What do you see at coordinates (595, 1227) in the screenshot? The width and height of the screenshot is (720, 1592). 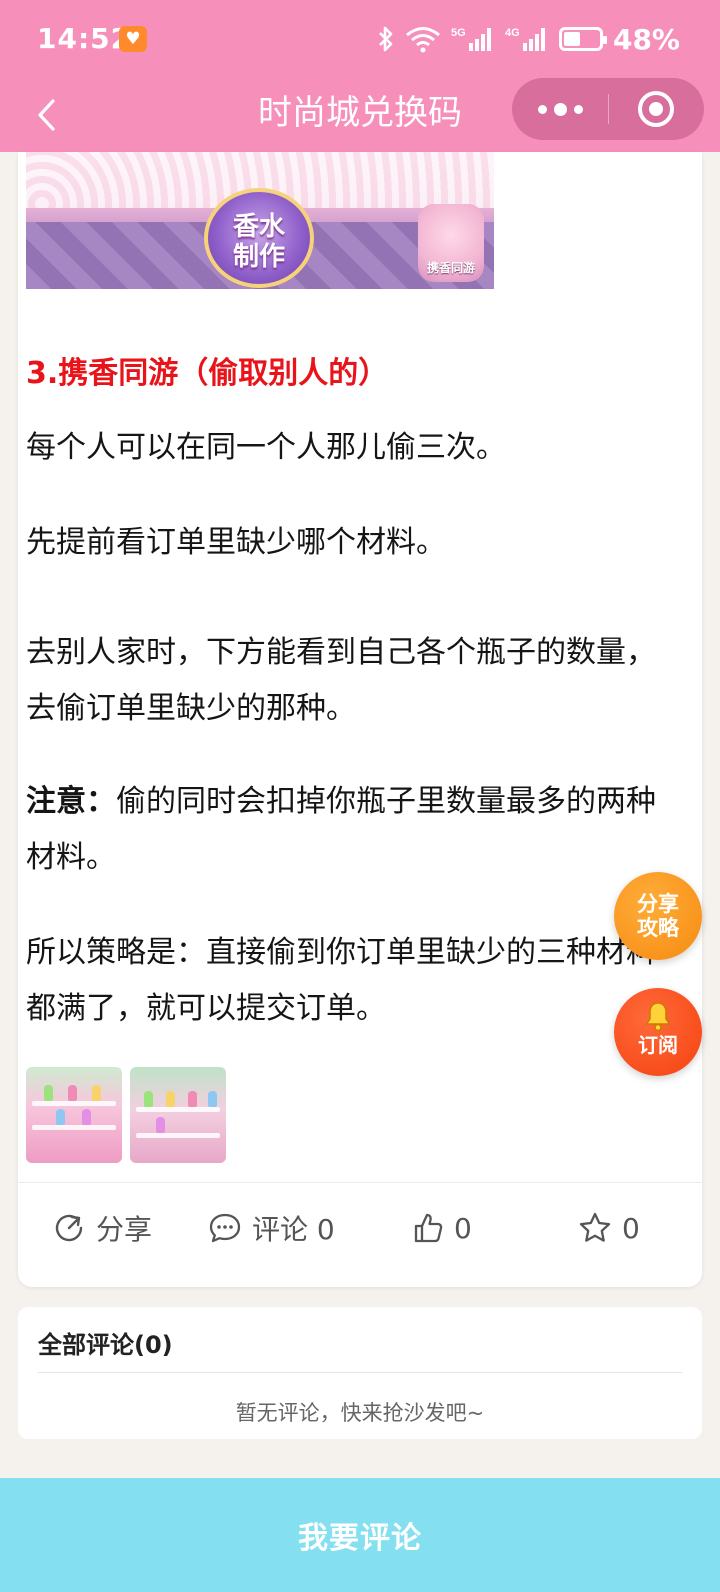 I see `star-icon` at bounding box center [595, 1227].